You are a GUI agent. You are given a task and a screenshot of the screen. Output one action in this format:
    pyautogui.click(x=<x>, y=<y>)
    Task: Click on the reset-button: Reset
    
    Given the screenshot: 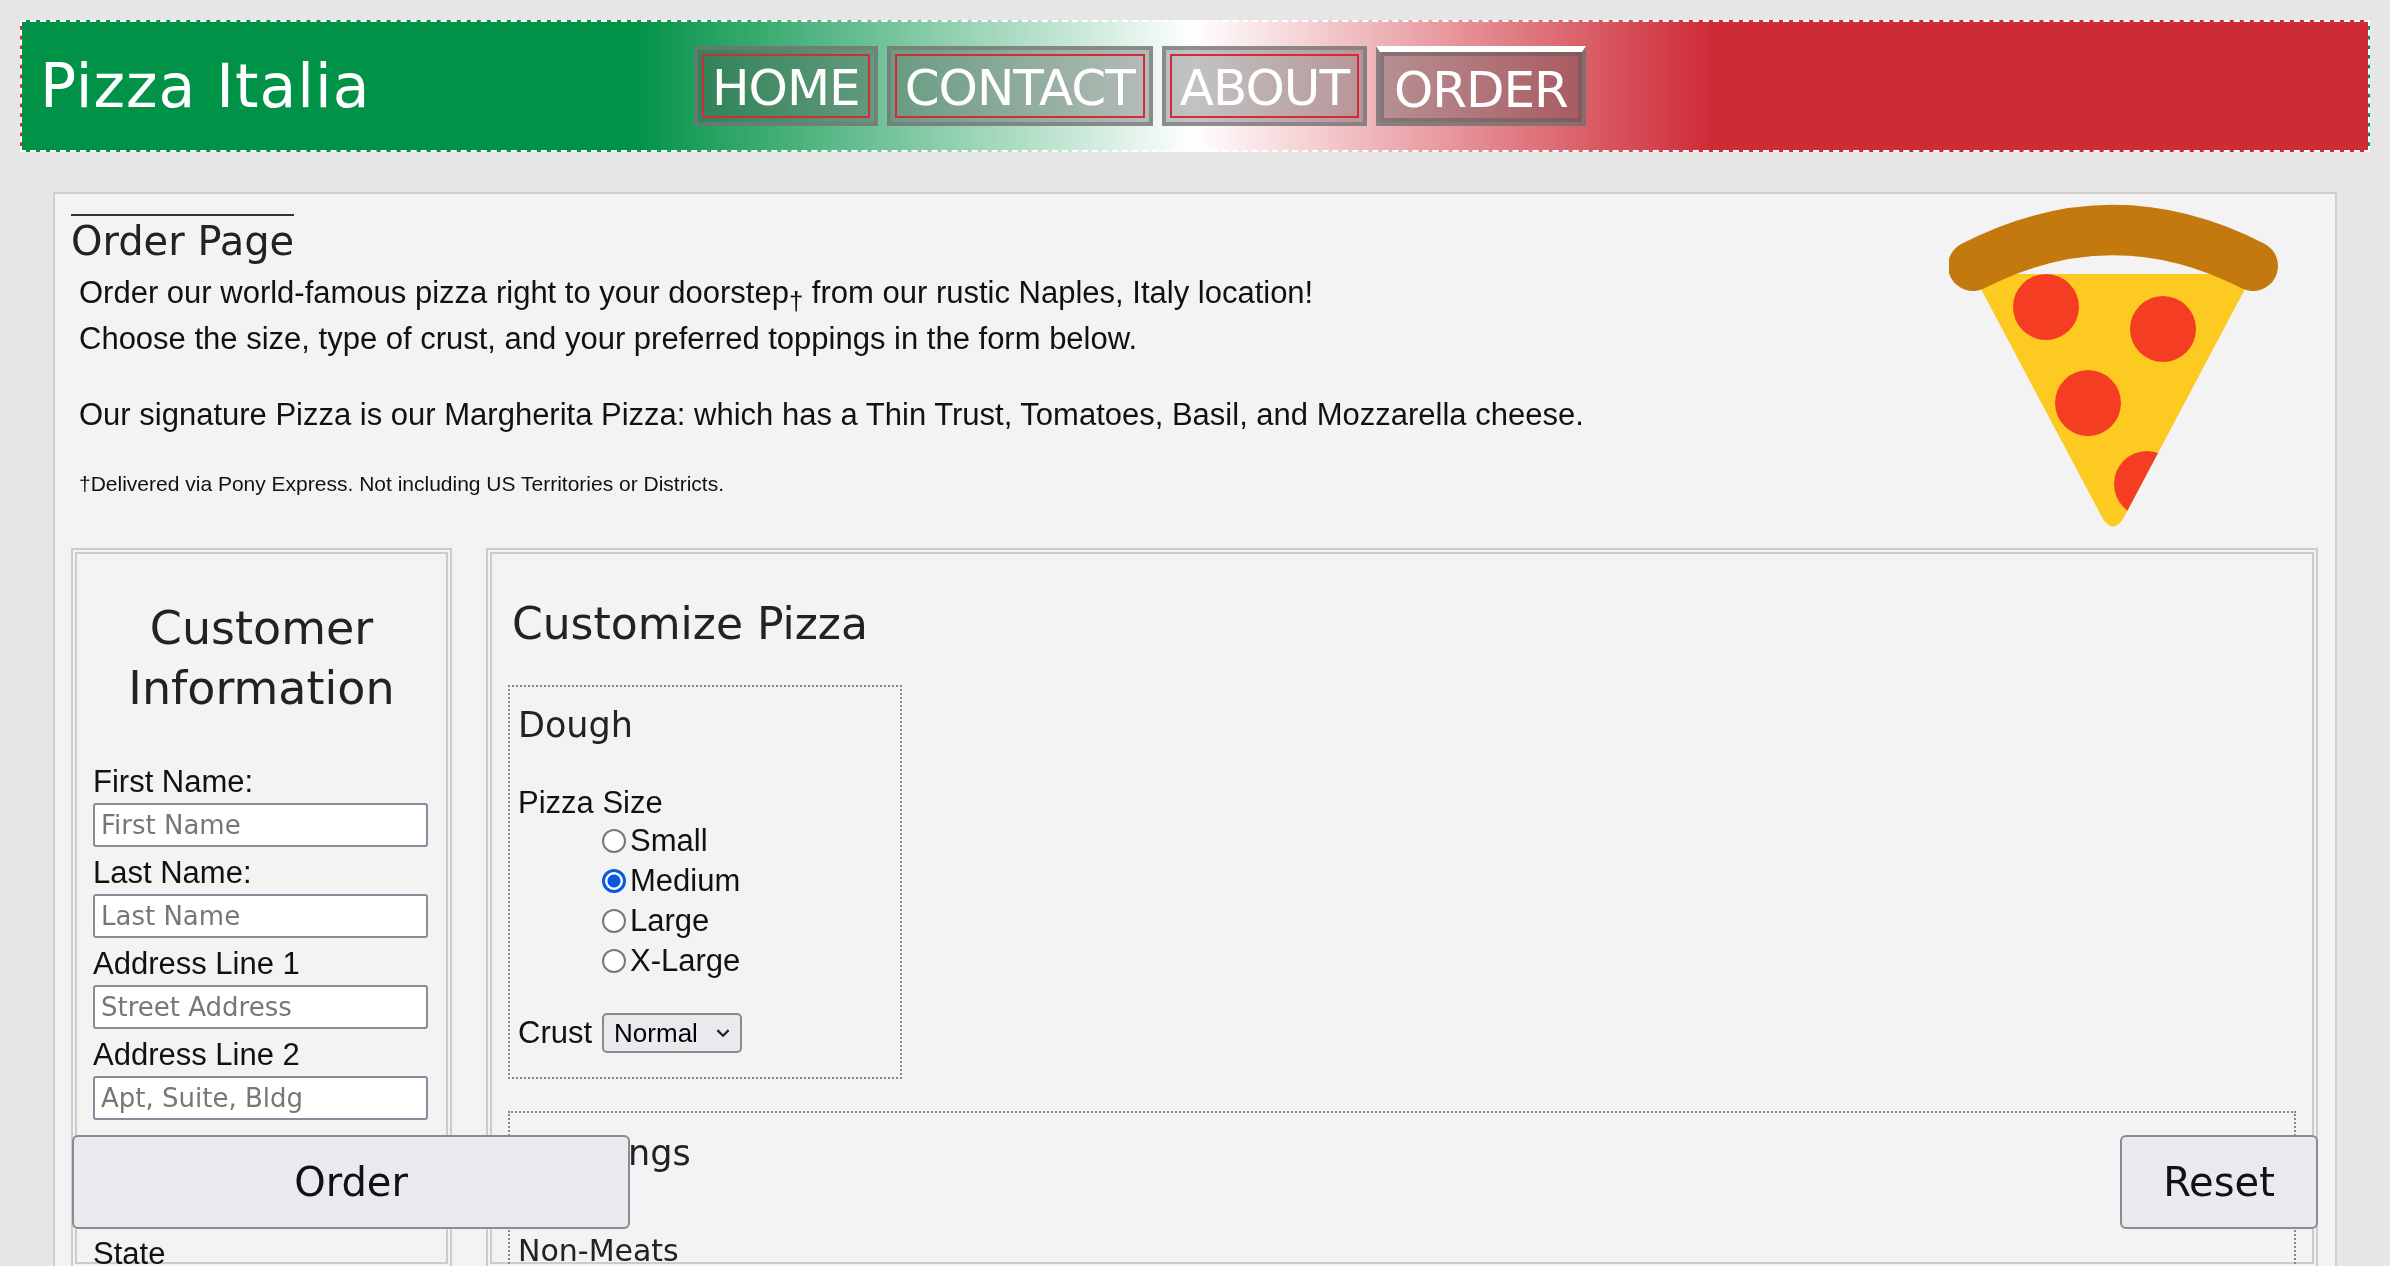 What is the action you would take?
    pyautogui.click(x=2219, y=1182)
    